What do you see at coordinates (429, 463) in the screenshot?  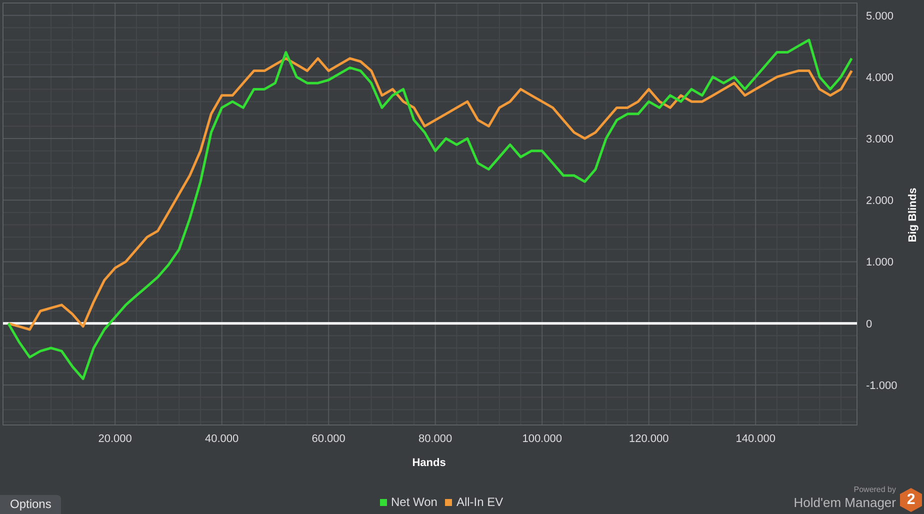 I see `x-axis-title: Hands` at bounding box center [429, 463].